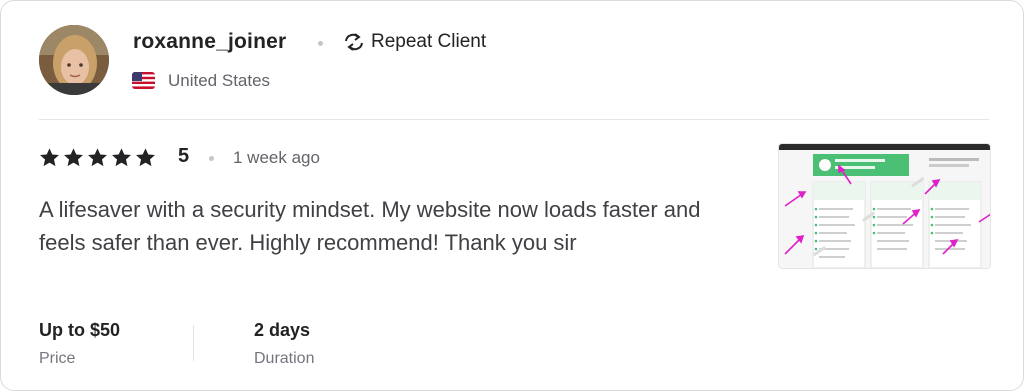  What do you see at coordinates (884, 206) in the screenshot?
I see `review-attachment-thumbnail` at bounding box center [884, 206].